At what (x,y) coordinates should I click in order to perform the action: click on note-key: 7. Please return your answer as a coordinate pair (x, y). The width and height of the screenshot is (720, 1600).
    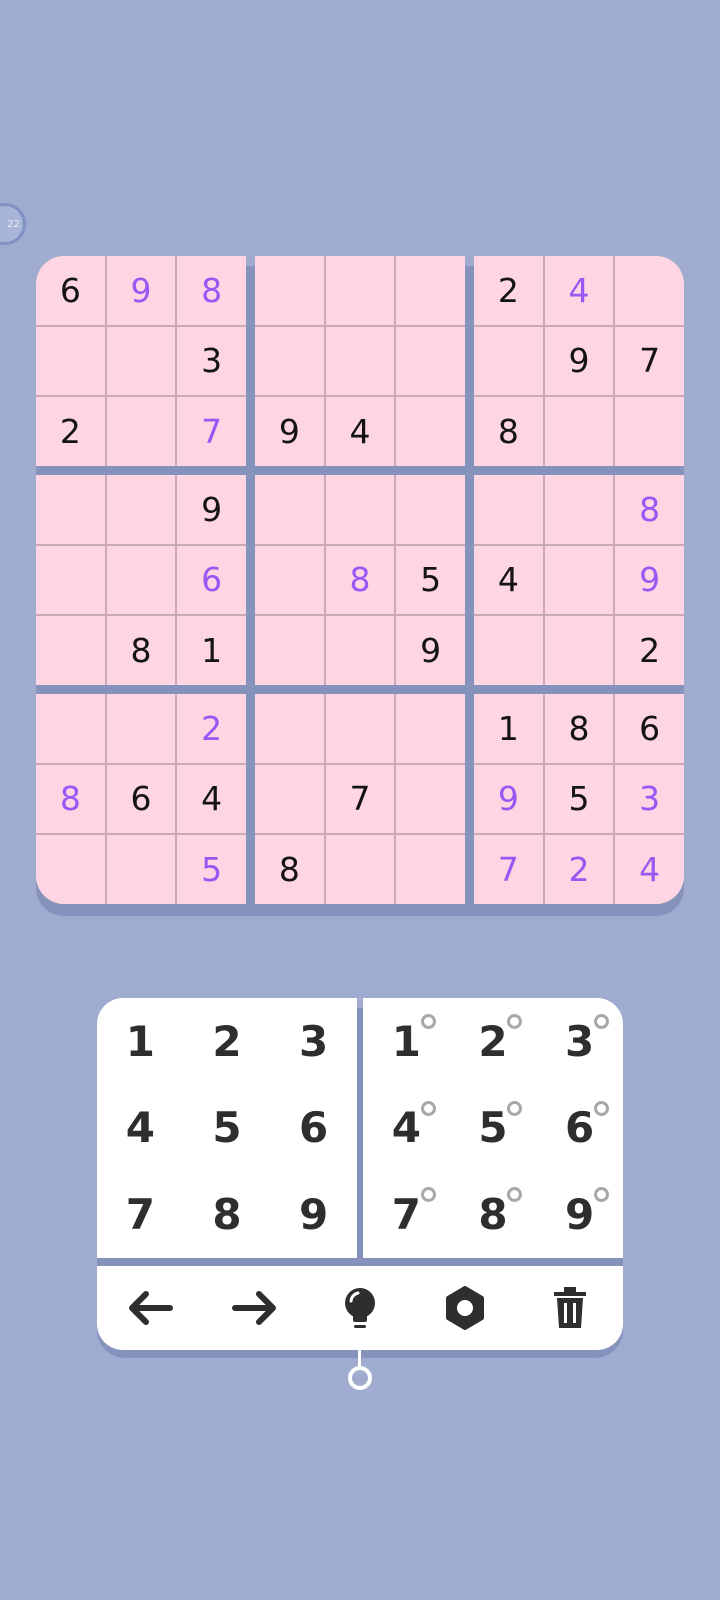
    Looking at the image, I should click on (406, 1214).